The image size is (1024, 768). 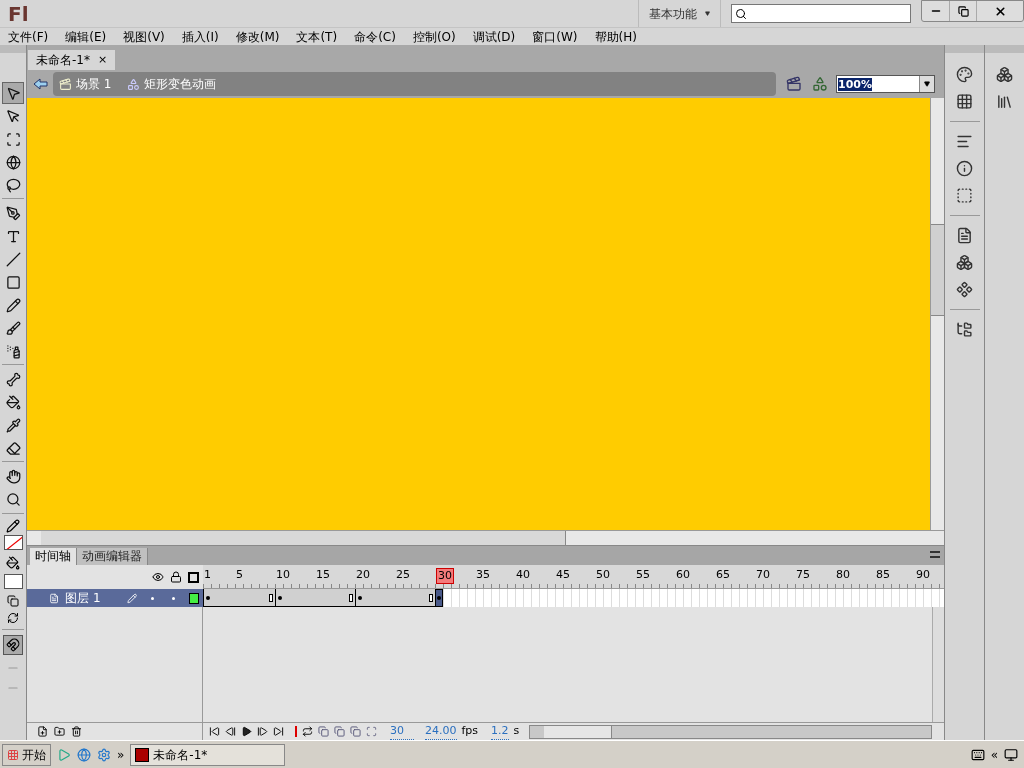 I want to click on menu-item: 文本(T), so click(x=317, y=36).